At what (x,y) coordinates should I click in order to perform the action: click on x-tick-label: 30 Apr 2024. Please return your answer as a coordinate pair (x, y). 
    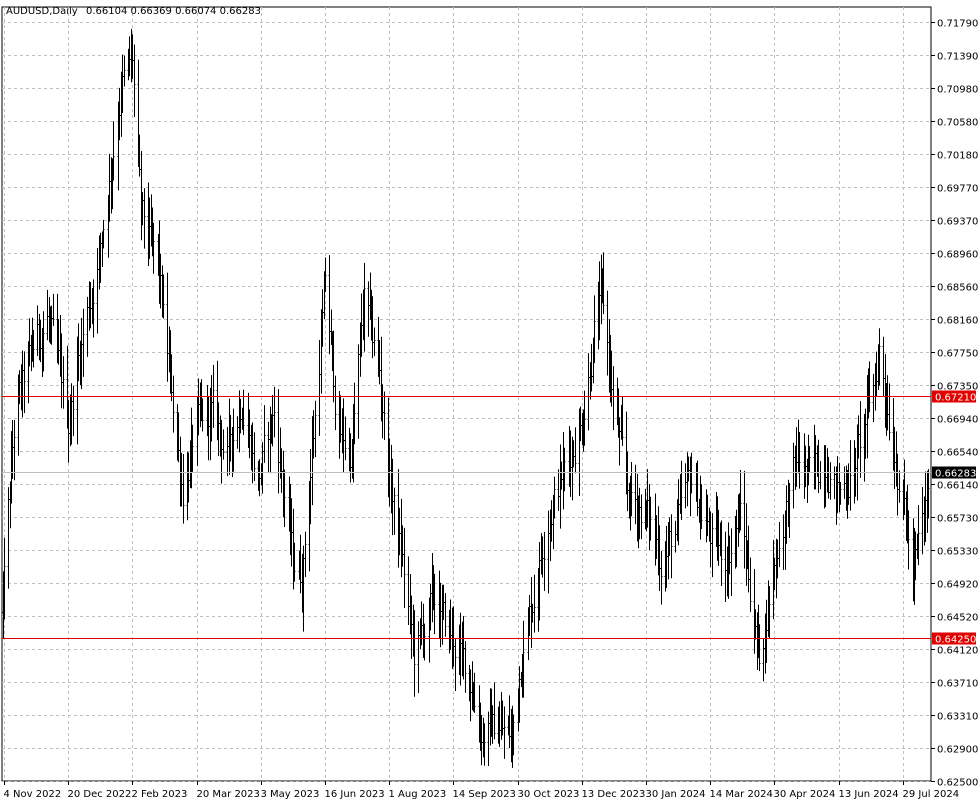
    Looking at the image, I should click on (805, 794).